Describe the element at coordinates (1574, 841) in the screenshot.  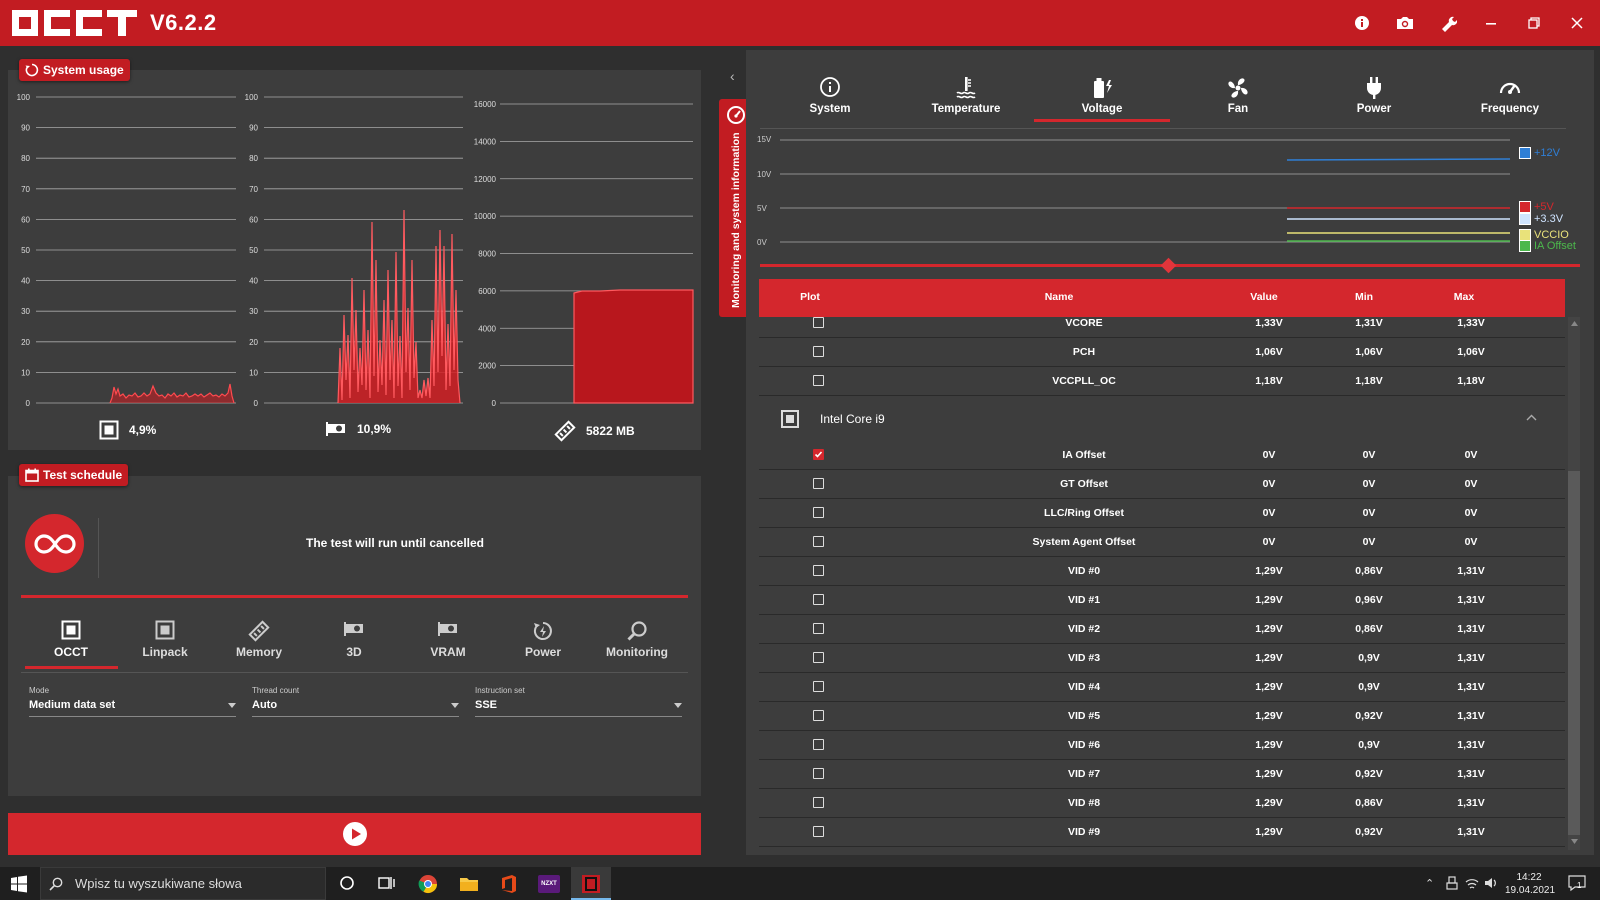
I see `scroll-down-icon` at that location.